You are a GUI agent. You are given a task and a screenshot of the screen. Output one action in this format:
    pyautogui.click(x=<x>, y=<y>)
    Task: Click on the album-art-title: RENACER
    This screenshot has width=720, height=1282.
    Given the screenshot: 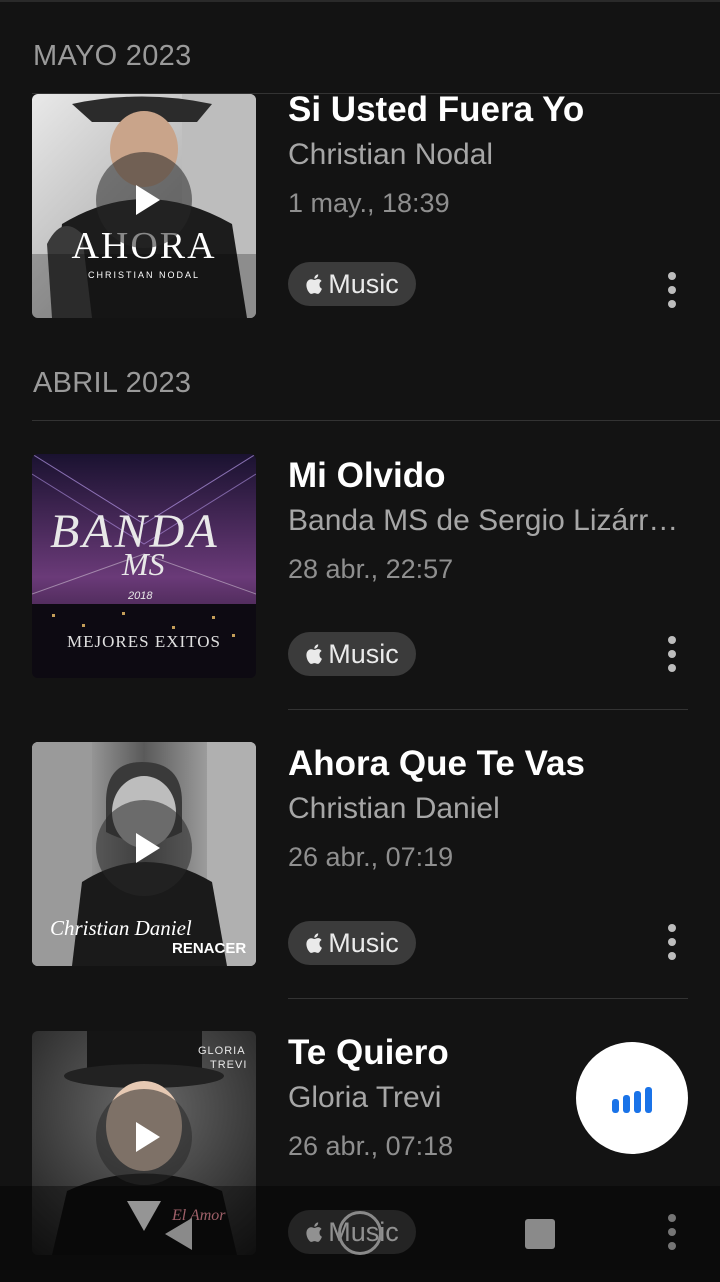 What is the action you would take?
    pyautogui.click(x=209, y=948)
    